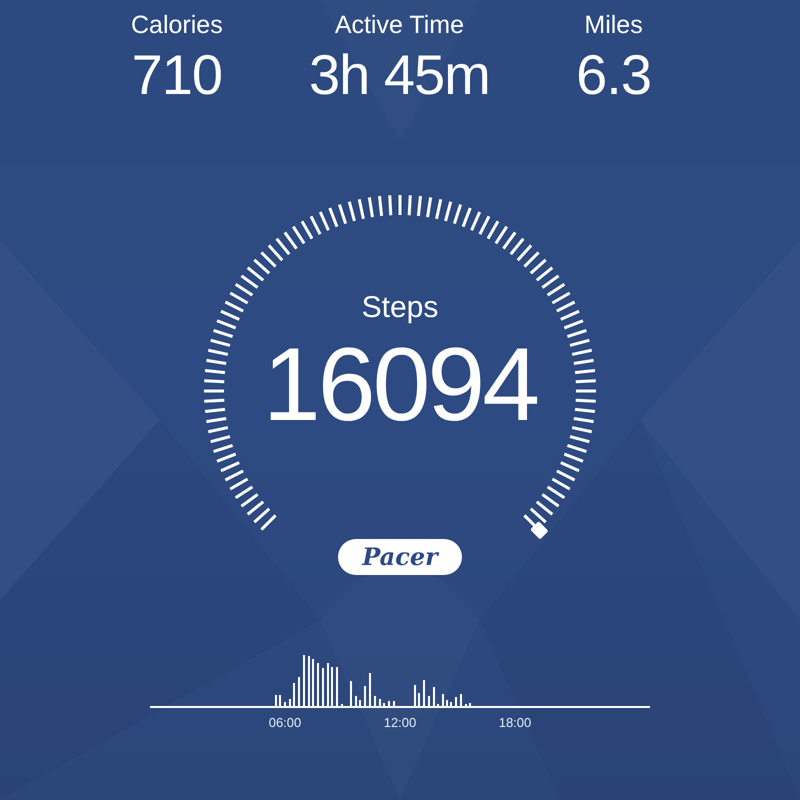  I want to click on steps-label: Steps, so click(400, 308).